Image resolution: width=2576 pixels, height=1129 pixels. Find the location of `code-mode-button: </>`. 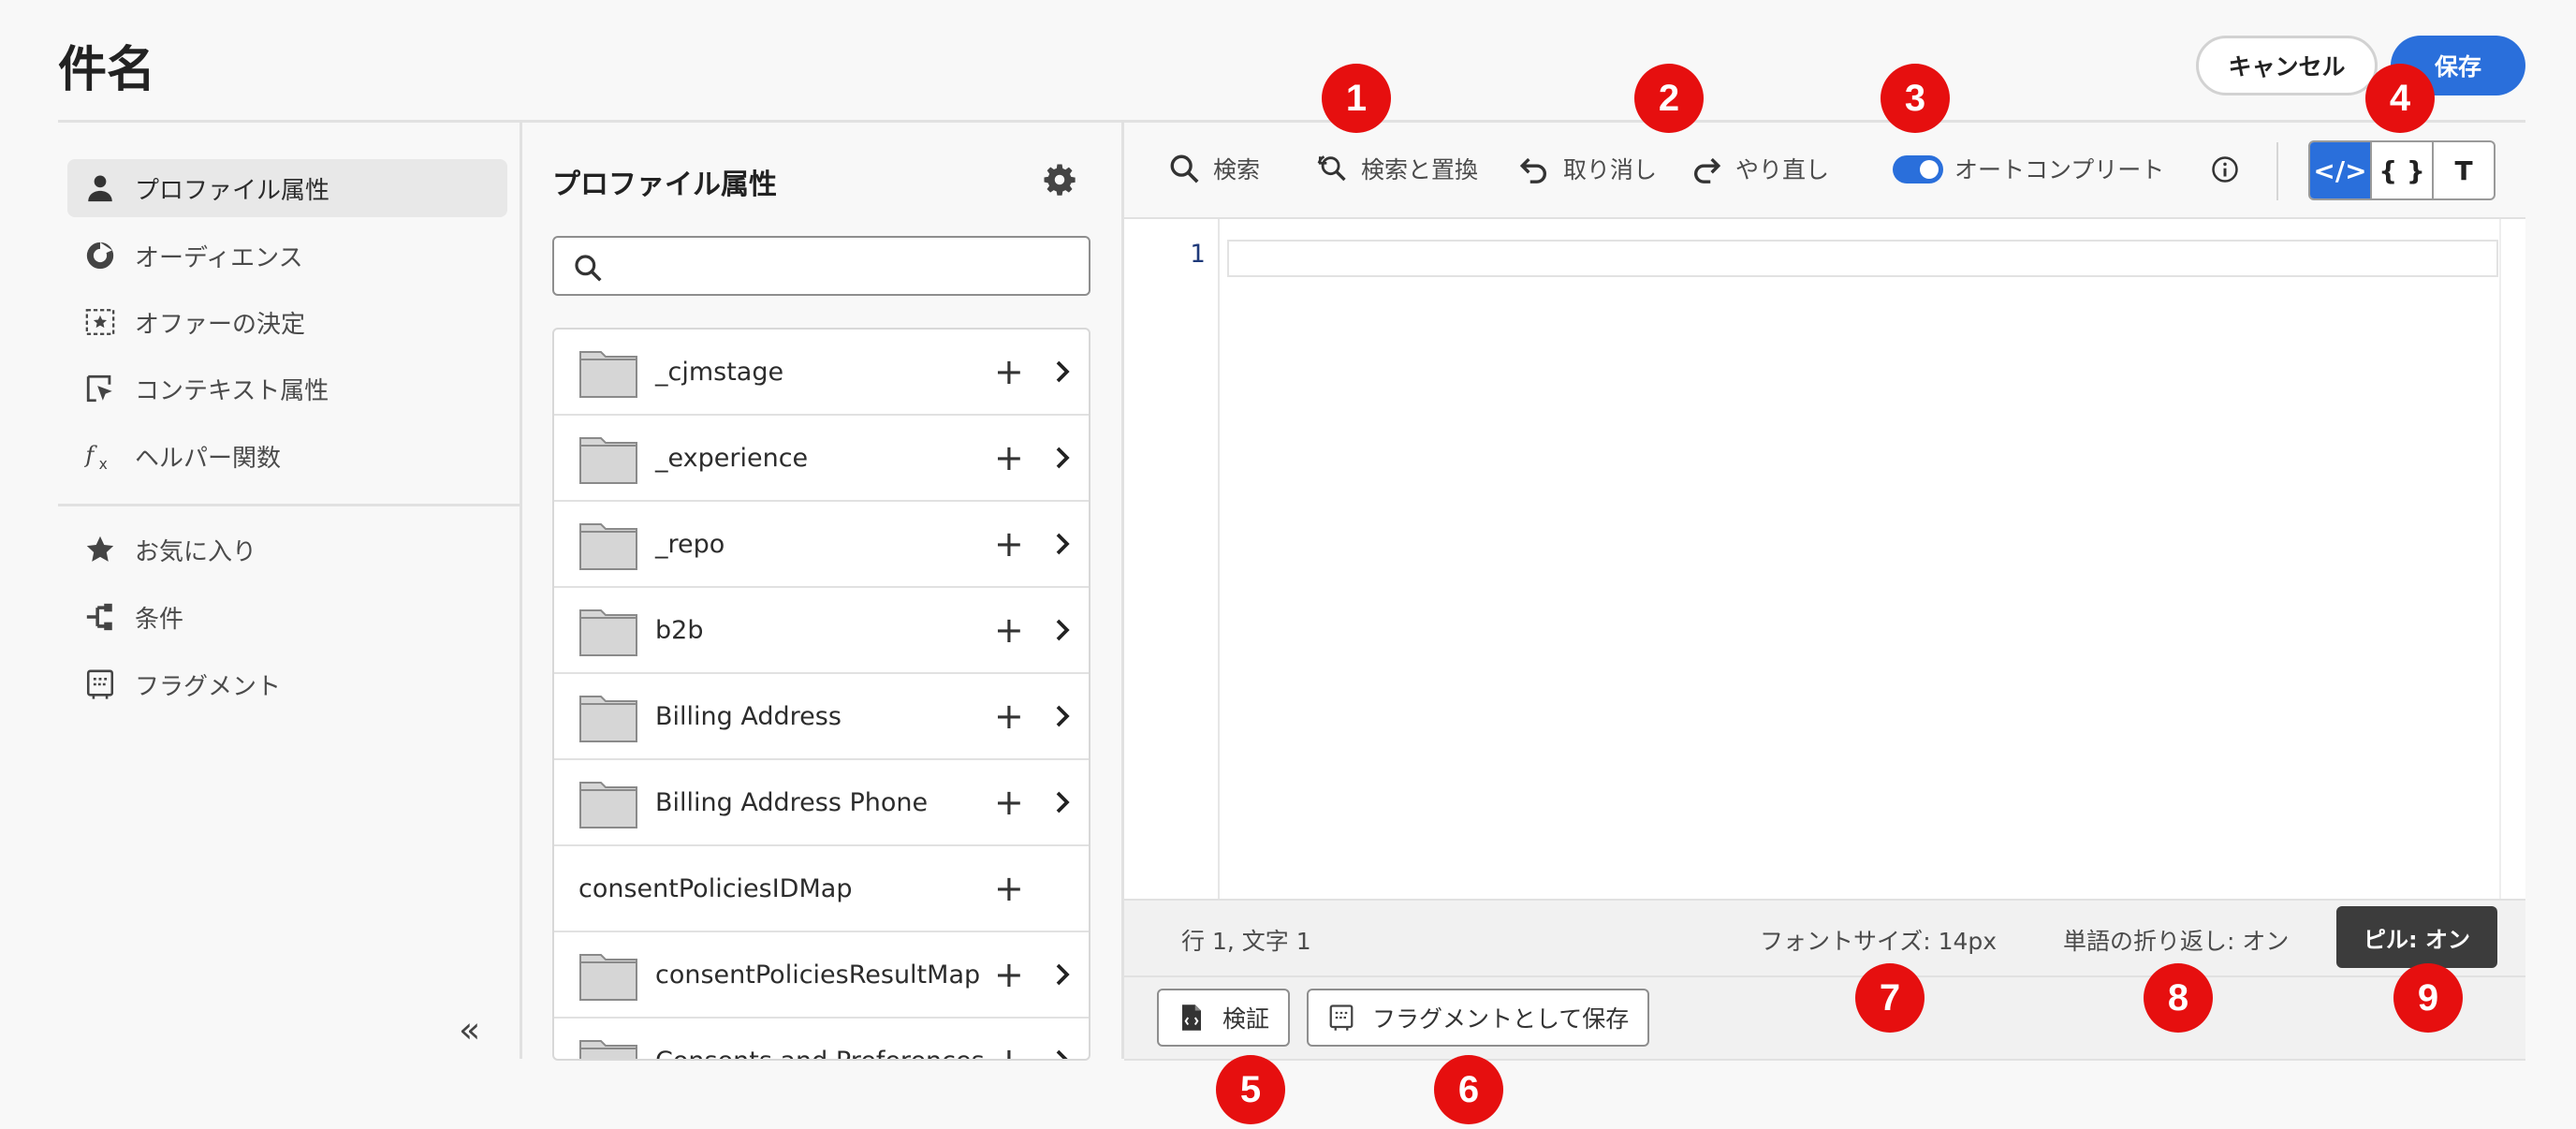

code-mode-button: </> is located at coordinates (2340, 170).